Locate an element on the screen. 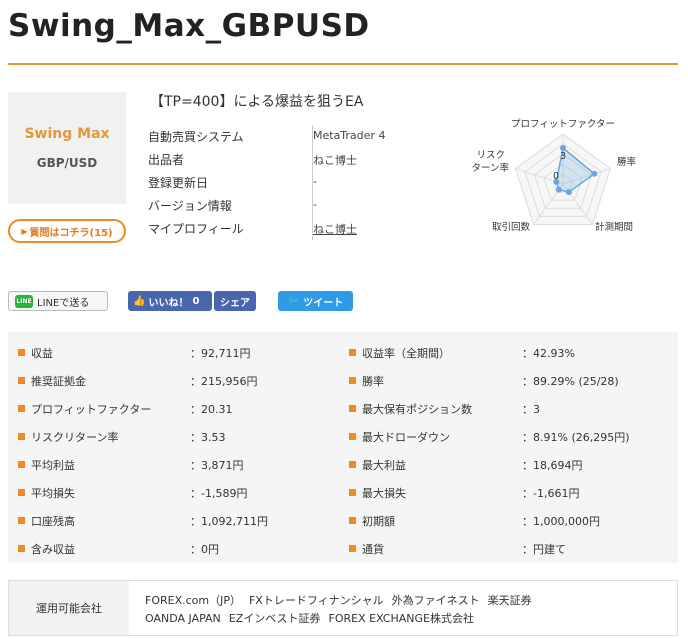  thumbs-up-icon: 👍 is located at coordinates (139, 301).